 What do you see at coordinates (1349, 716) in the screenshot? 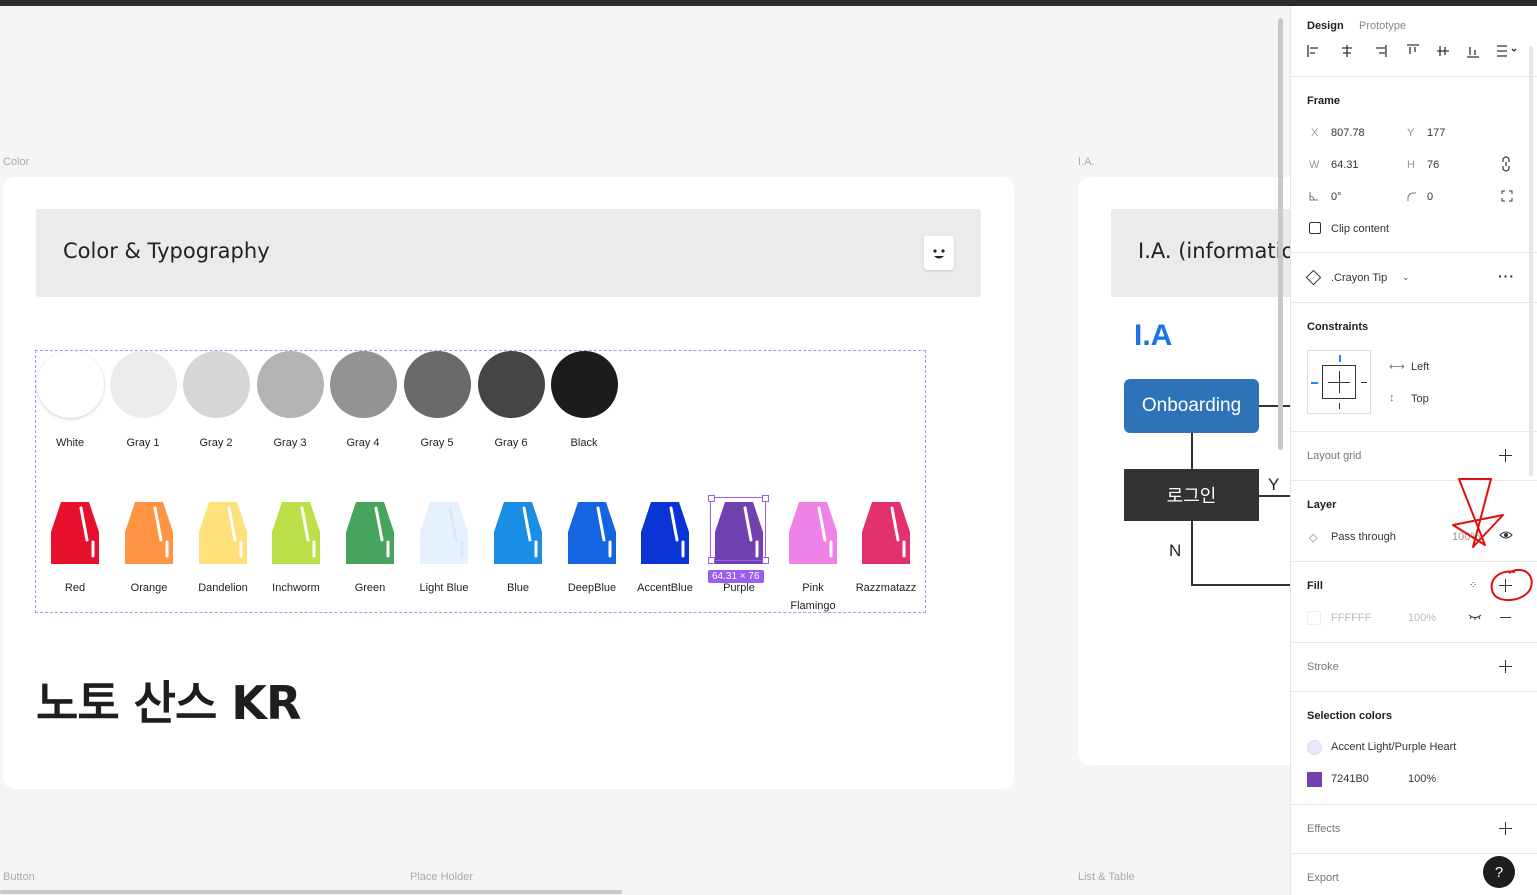
I see `selection-colors-title: Selection colors` at bounding box center [1349, 716].